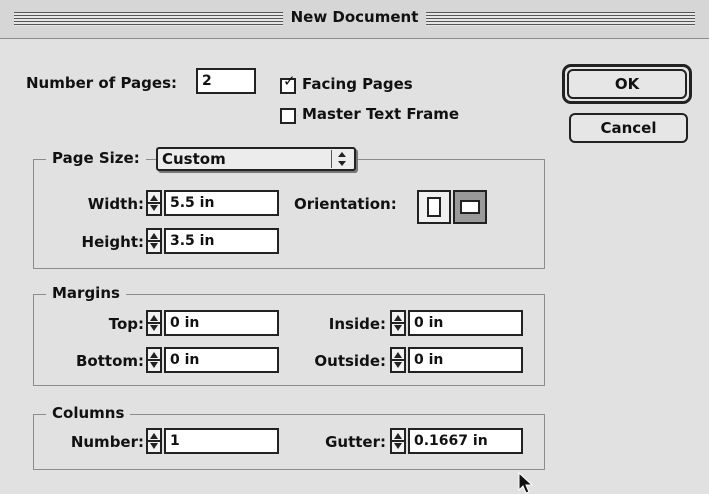  What do you see at coordinates (465, 323) in the screenshot?
I see `inside-input: 0 in` at bounding box center [465, 323].